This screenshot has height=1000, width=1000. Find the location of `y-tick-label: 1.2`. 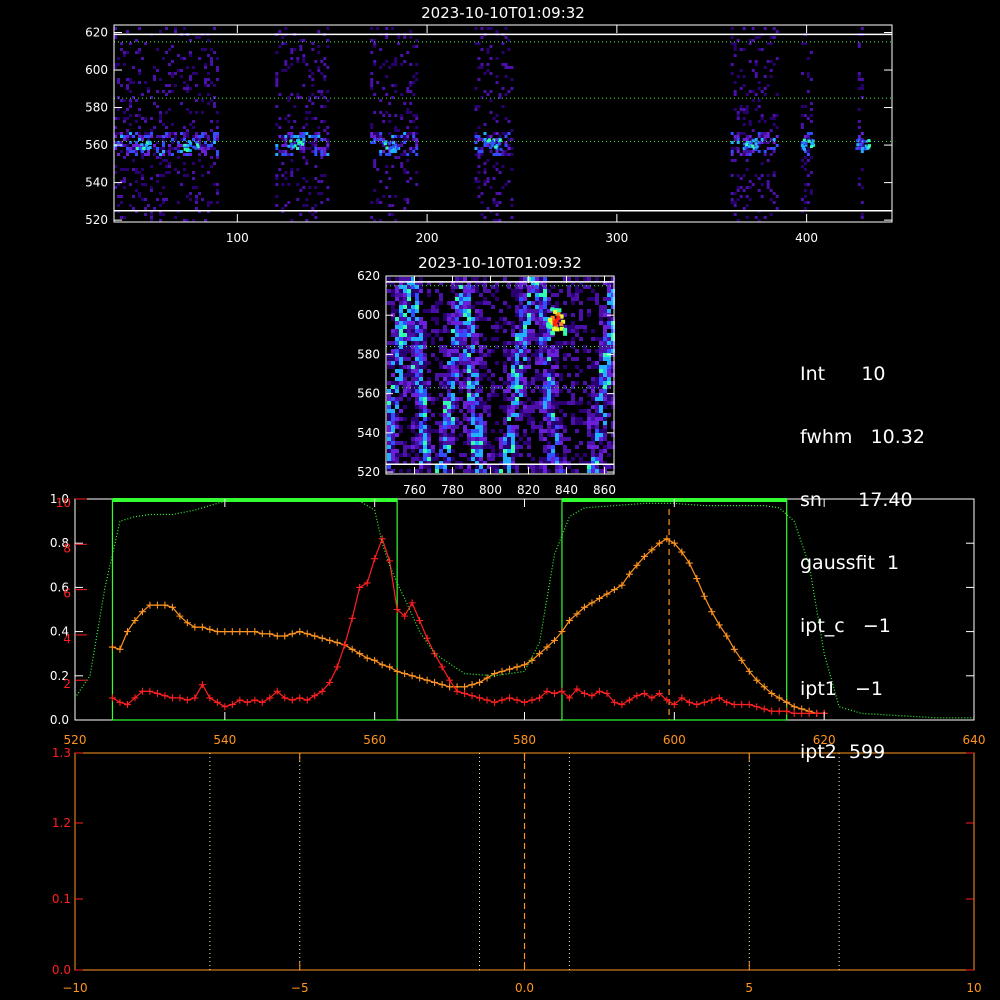

y-tick-label: 1.2 is located at coordinates (61, 823).